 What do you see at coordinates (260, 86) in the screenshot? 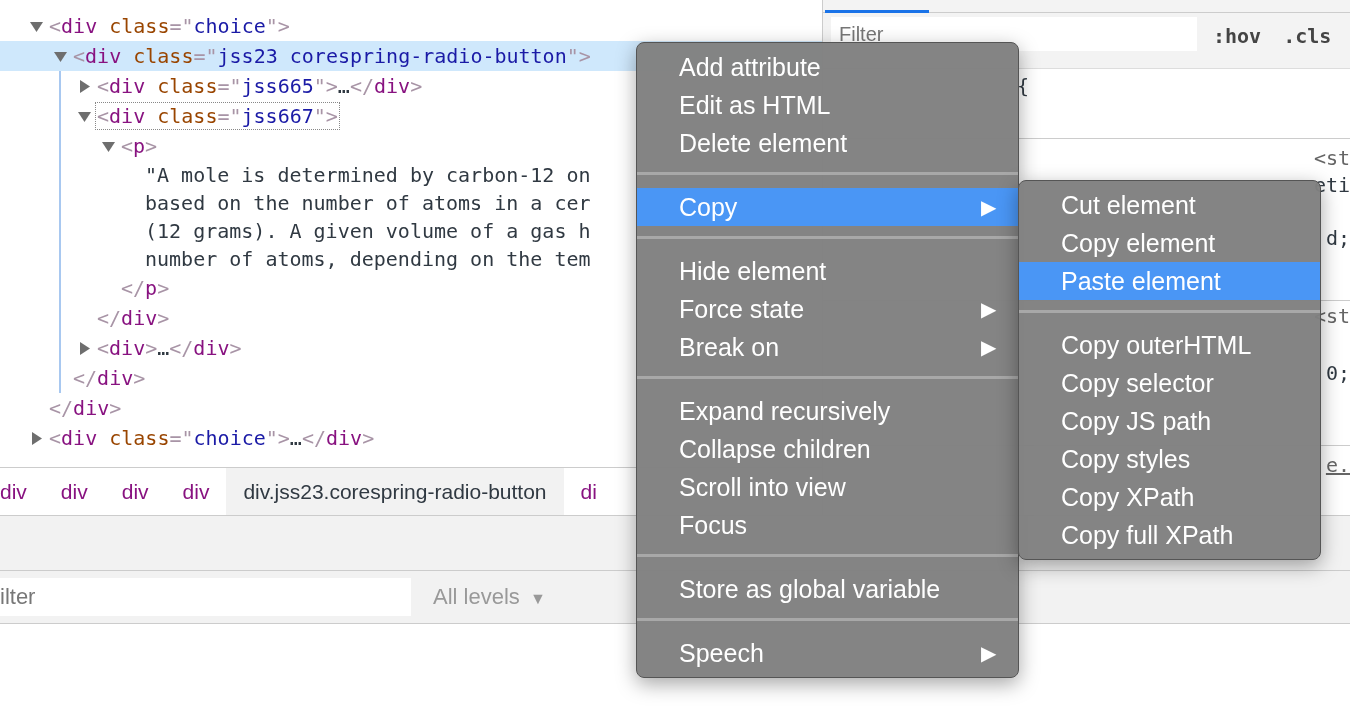
I see `element-tag: <div class="jss665">…</div>` at bounding box center [260, 86].